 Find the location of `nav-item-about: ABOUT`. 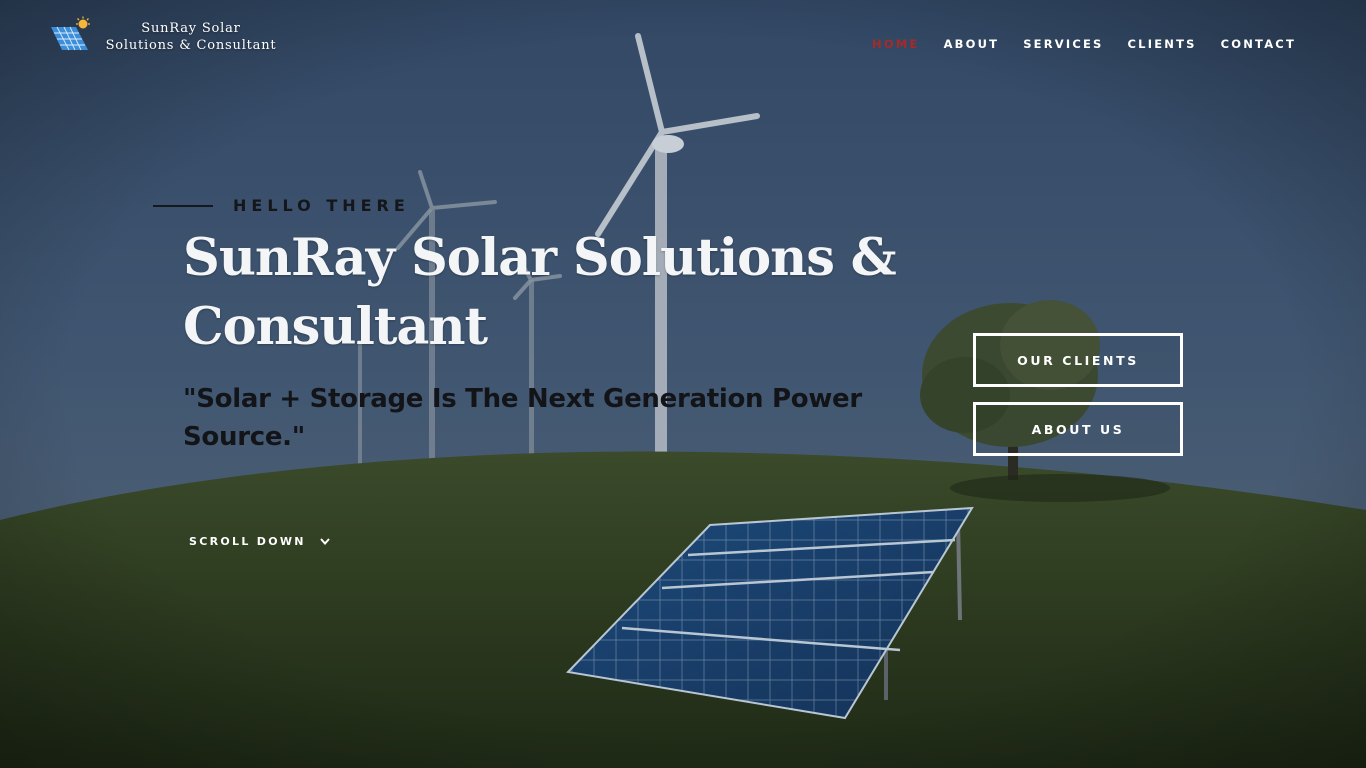

nav-item-about: ABOUT is located at coordinates (972, 44).